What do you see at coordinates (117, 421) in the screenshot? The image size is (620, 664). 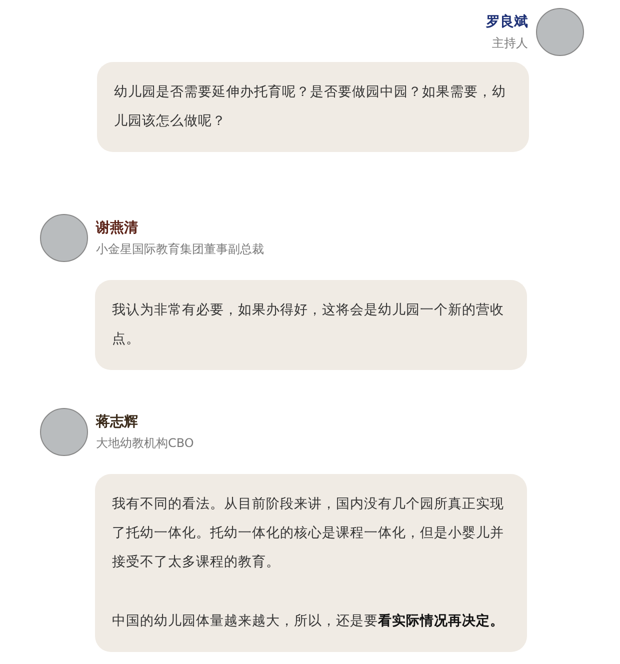 I see `speaker-name: 蒋志辉` at bounding box center [117, 421].